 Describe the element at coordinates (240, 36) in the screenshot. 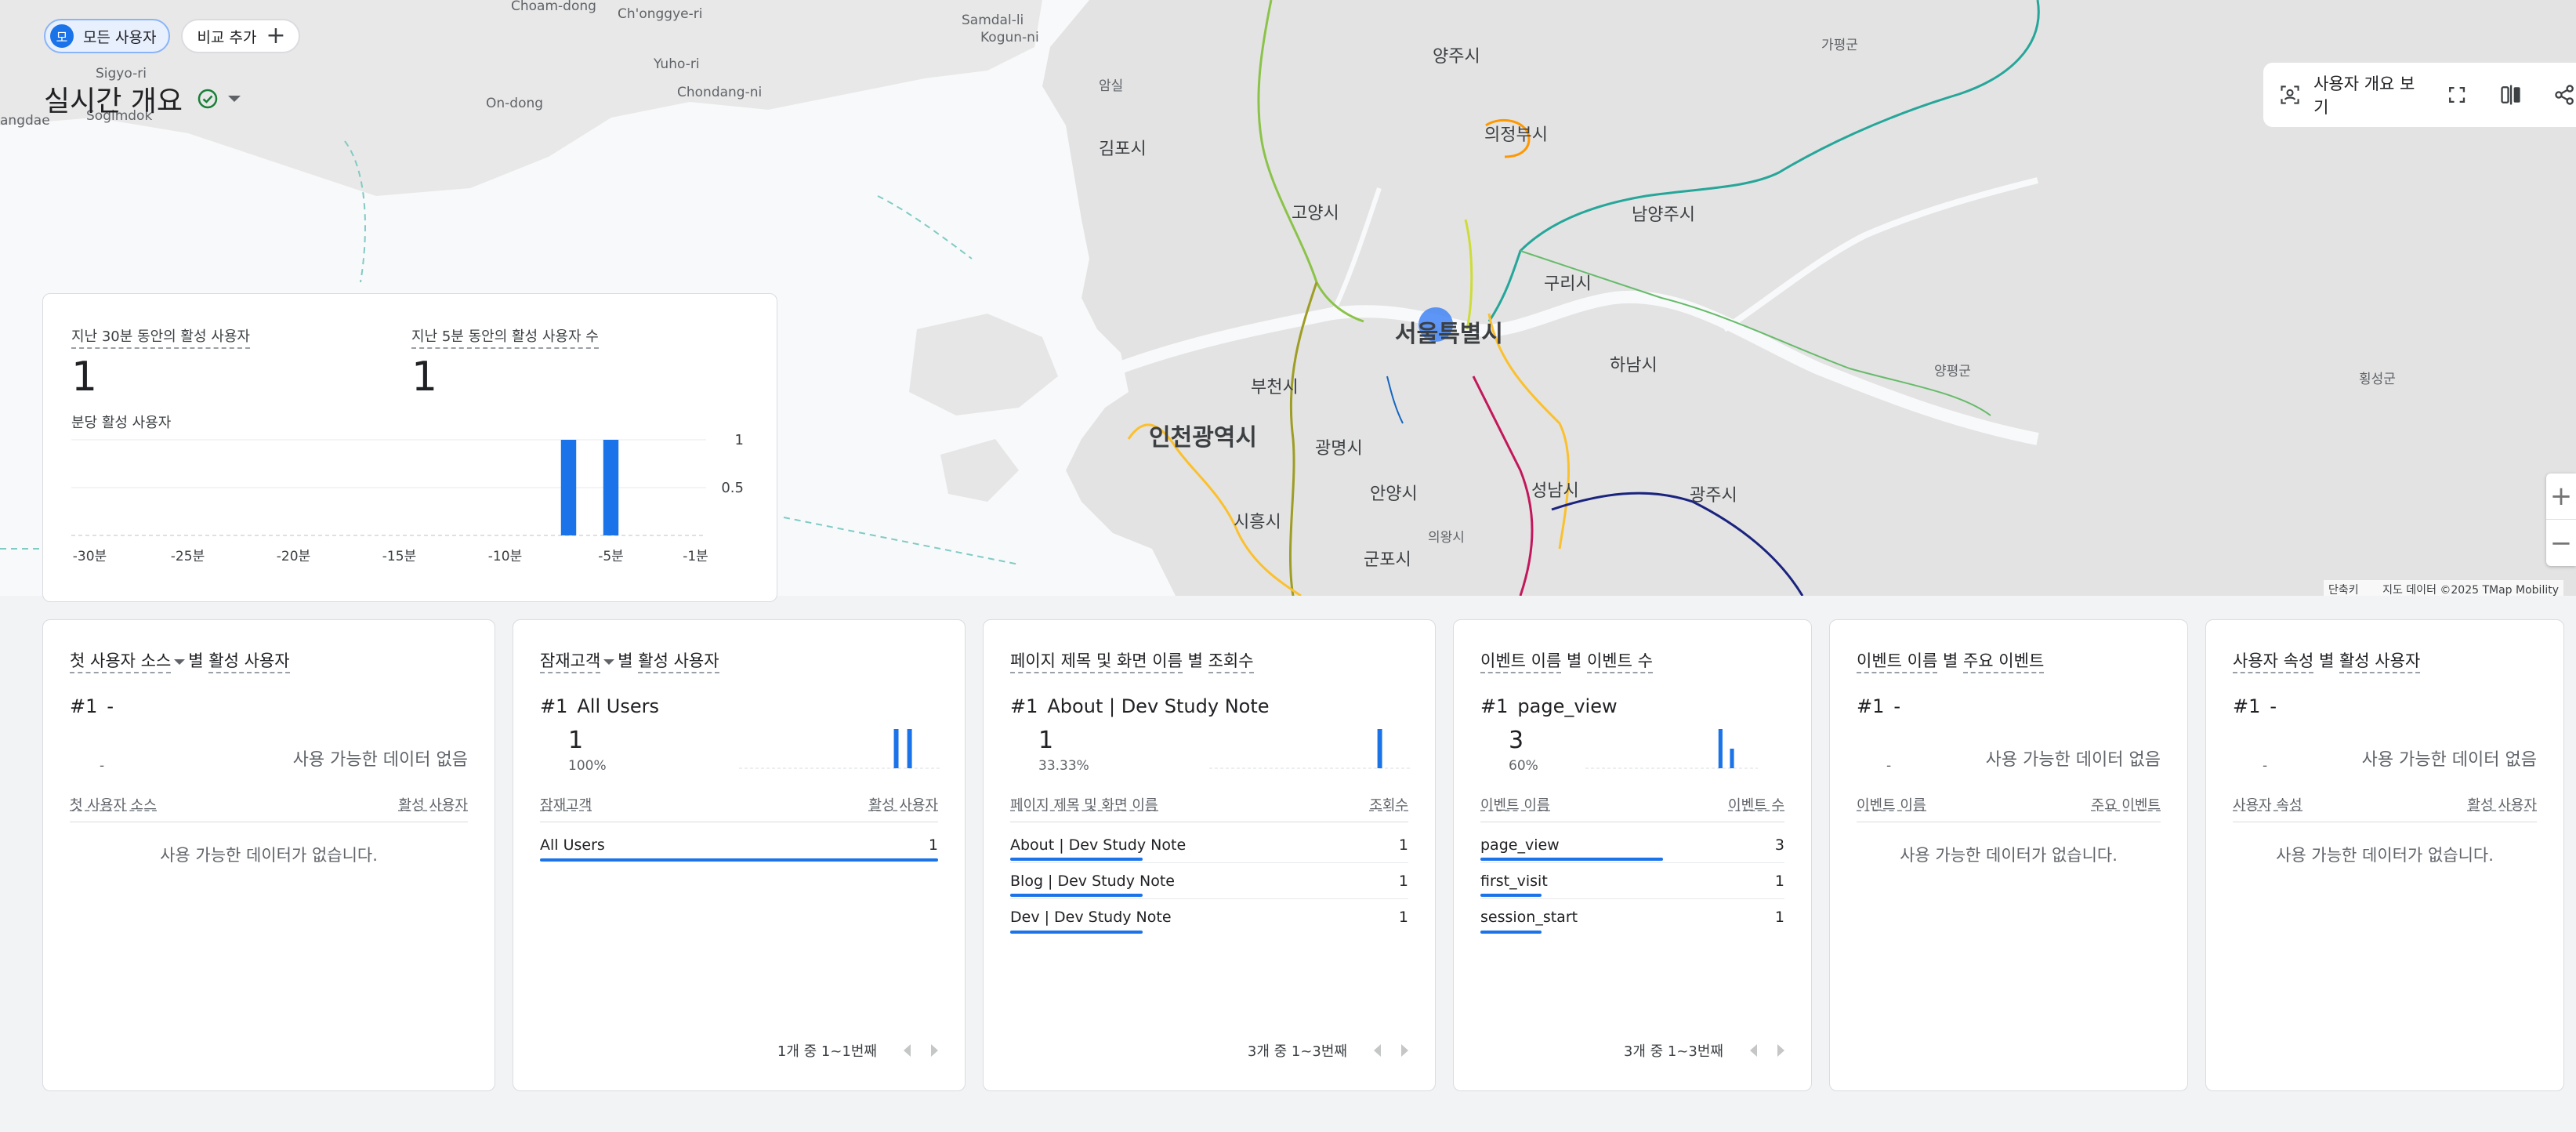

I see `add-comparison-button: 비교 추가 +` at that location.